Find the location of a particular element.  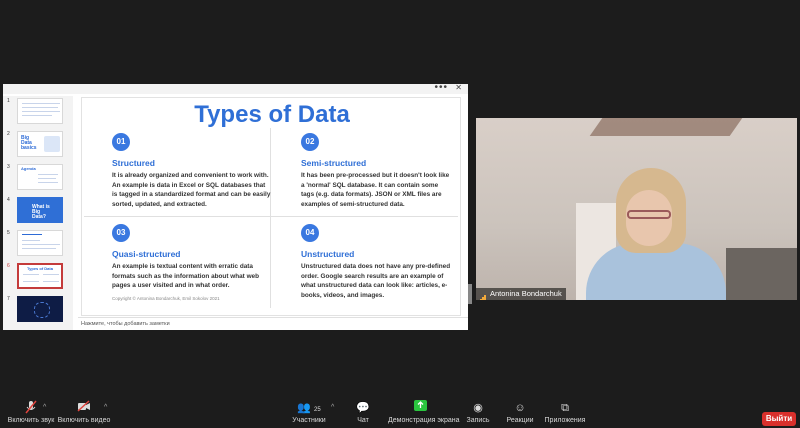

thumbnail-number: 6 is located at coordinates (8, 266).